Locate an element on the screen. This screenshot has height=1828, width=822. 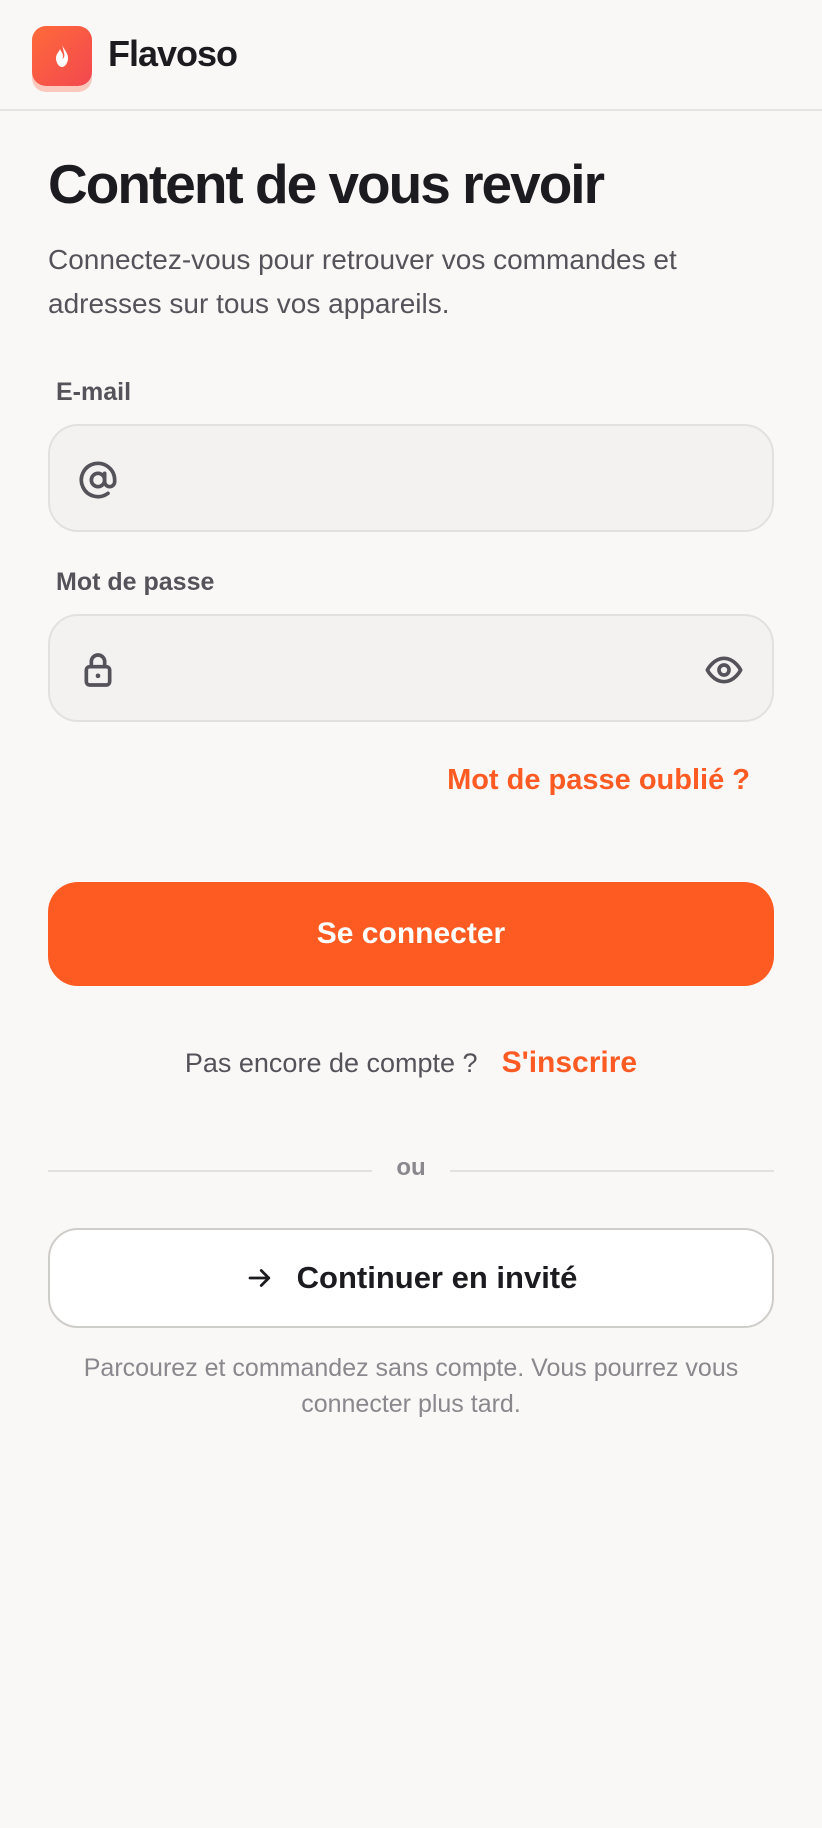
app-logo is located at coordinates (62, 56).